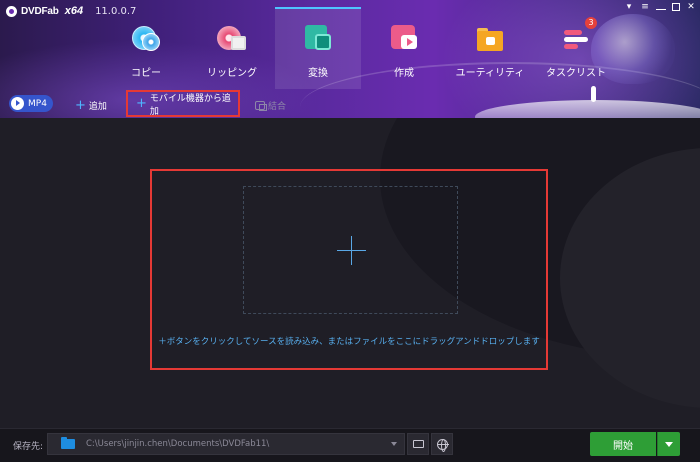 This screenshot has width=700, height=462. I want to click on module-creator: 作成, so click(404, 48).